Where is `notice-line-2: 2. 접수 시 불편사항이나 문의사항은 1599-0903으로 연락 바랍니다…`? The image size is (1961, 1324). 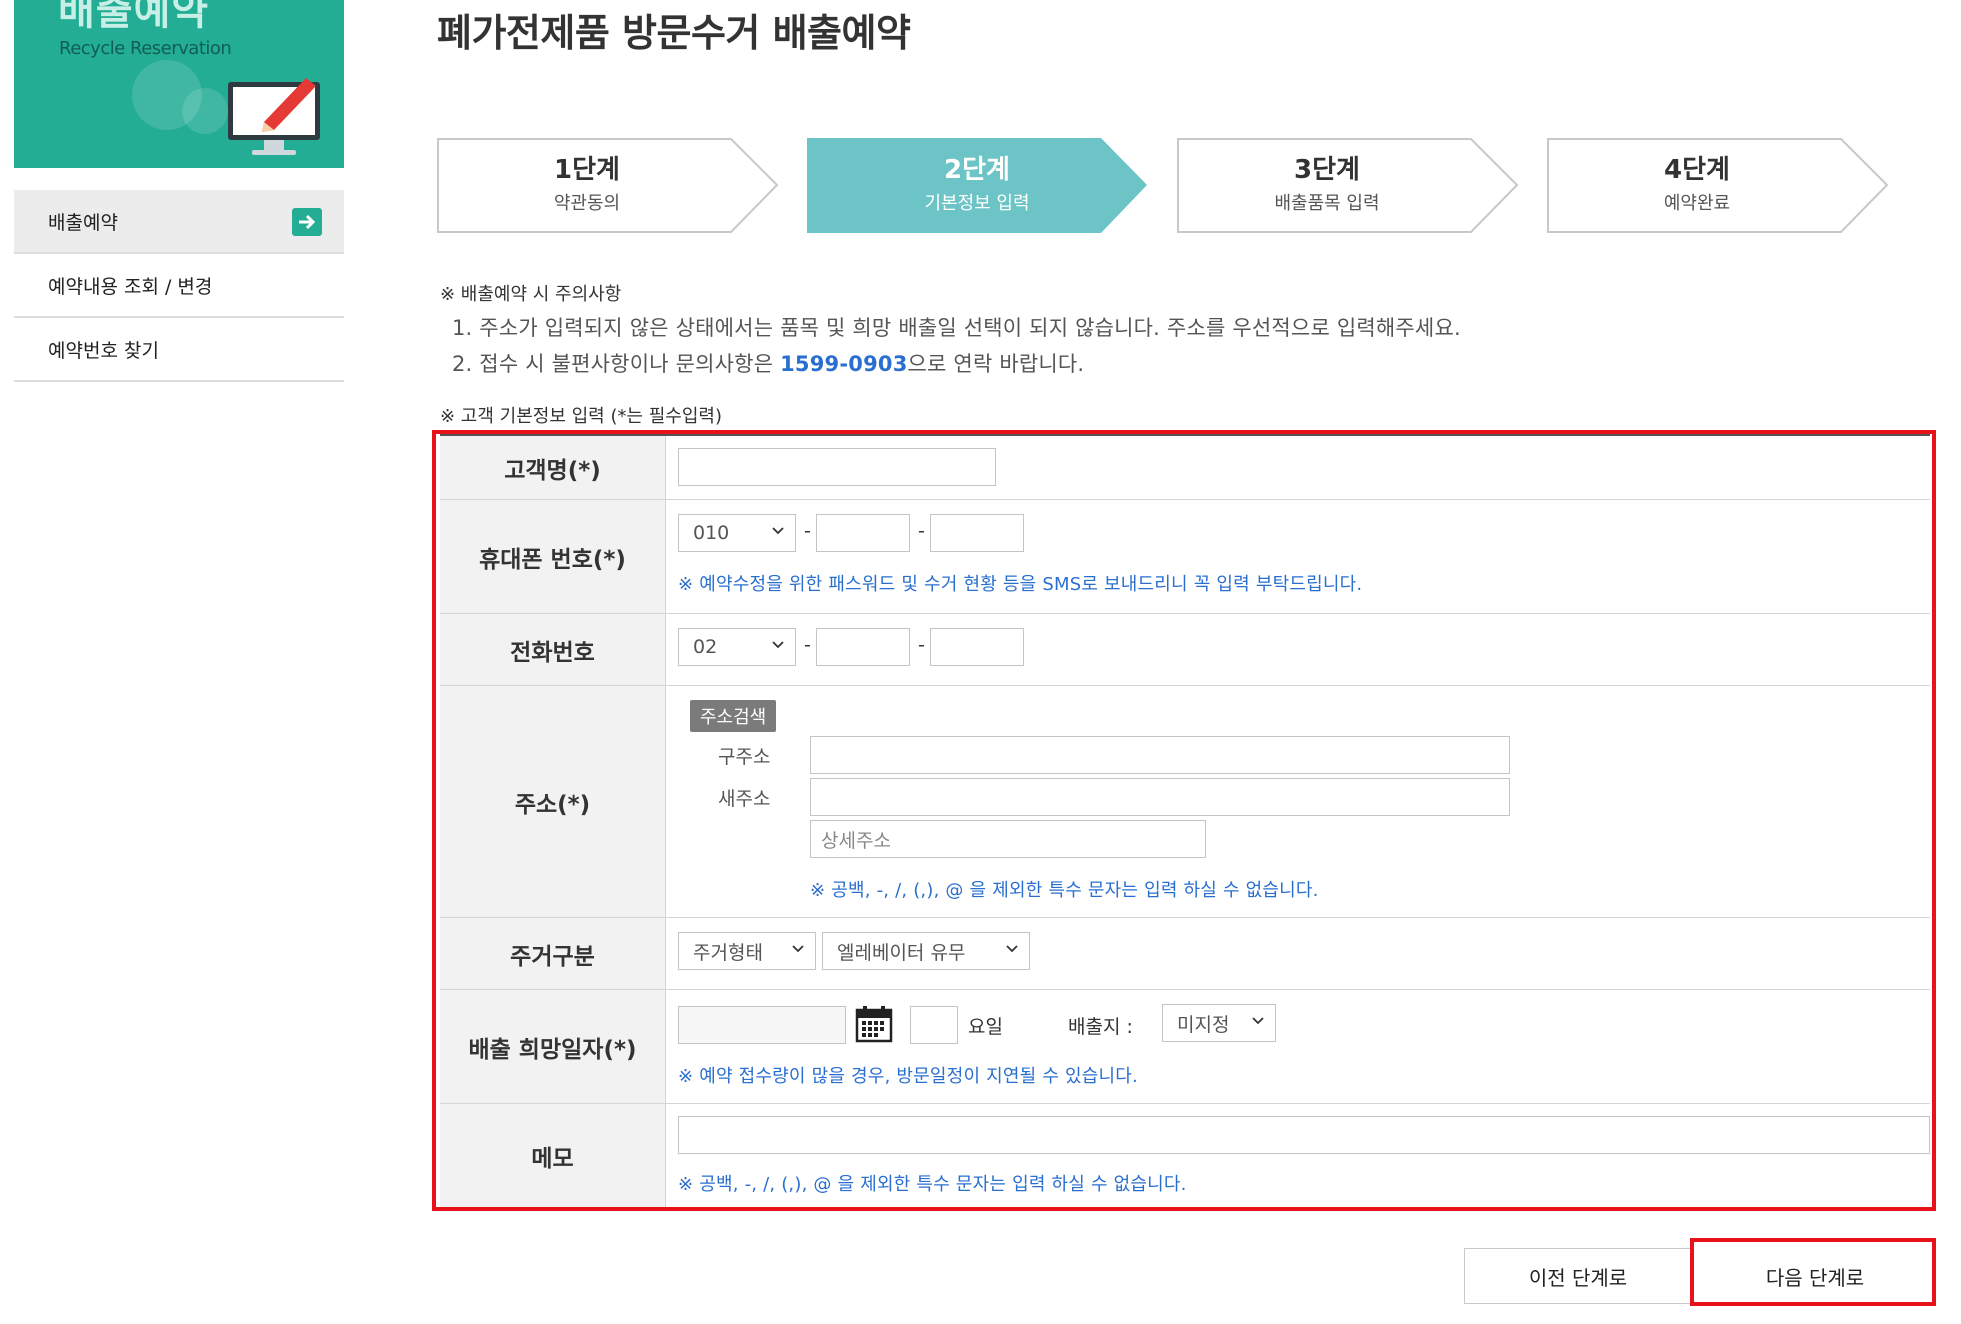 notice-line-2: 2. 접수 시 불편사항이나 문의사항은 1599-0903으로 연락 바랍니다… is located at coordinates (956, 363).